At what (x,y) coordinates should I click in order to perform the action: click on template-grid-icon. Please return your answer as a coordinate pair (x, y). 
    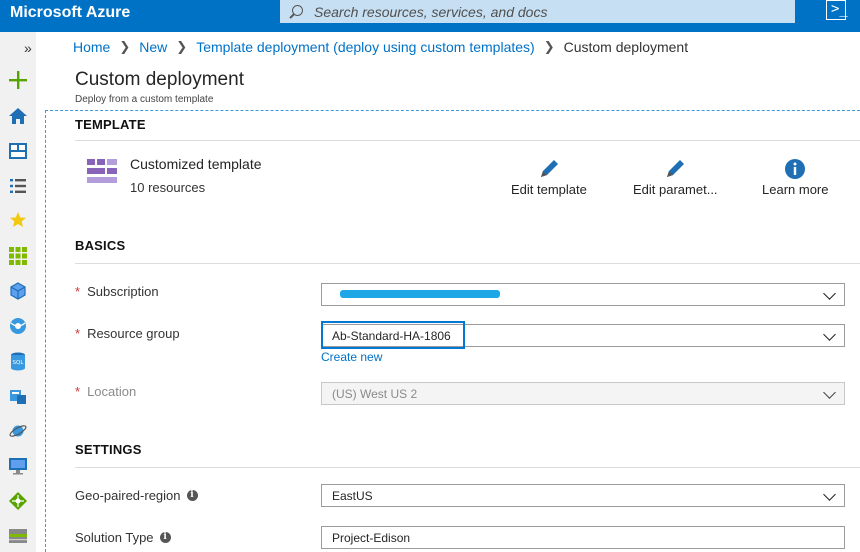
    Looking at the image, I should click on (102, 171).